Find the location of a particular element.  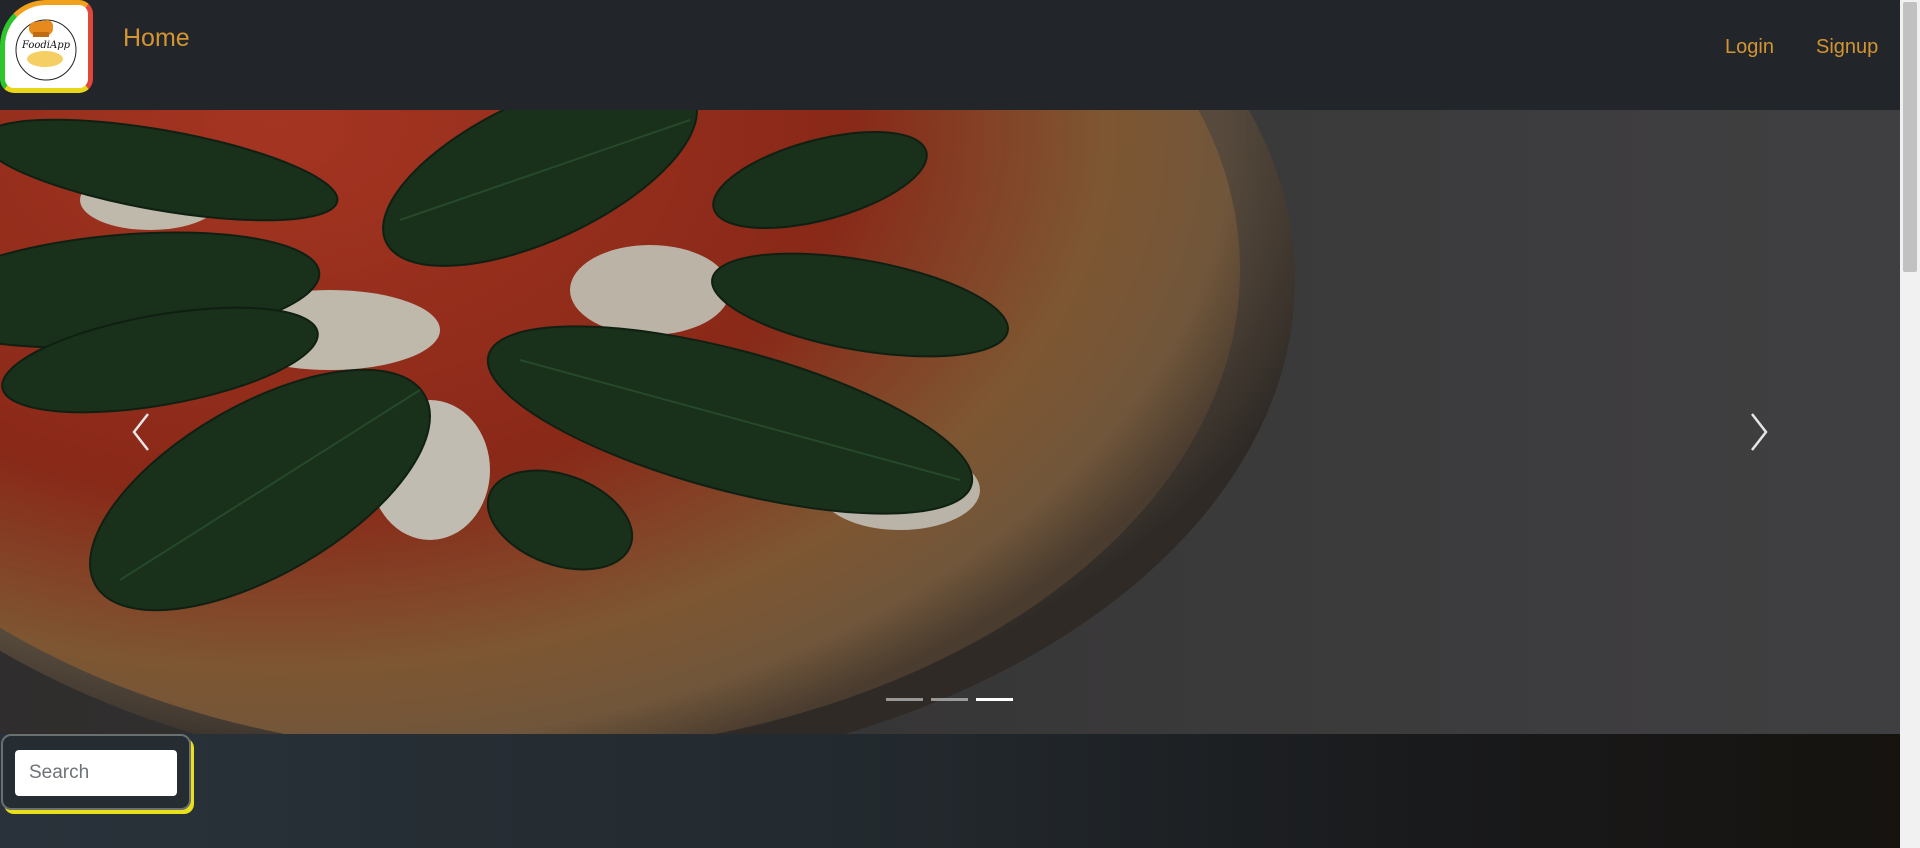

logo-text: FoodiApp is located at coordinates (46, 45).